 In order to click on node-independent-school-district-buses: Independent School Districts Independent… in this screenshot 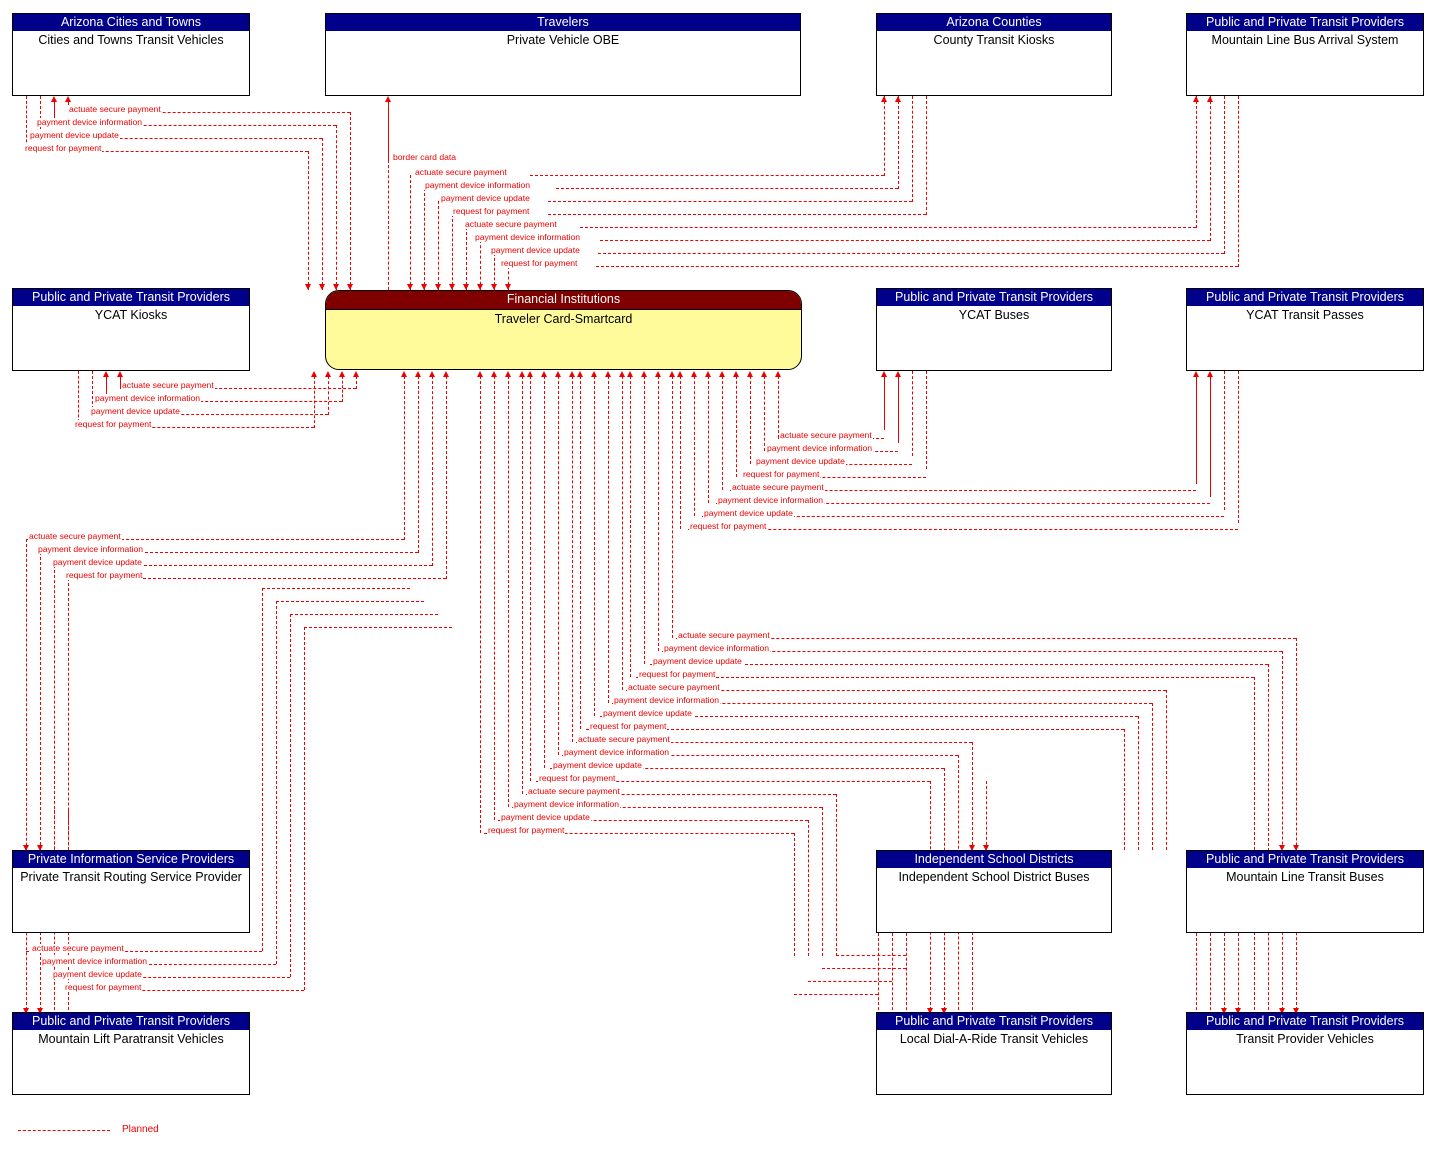, I will do `click(994, 891)`.